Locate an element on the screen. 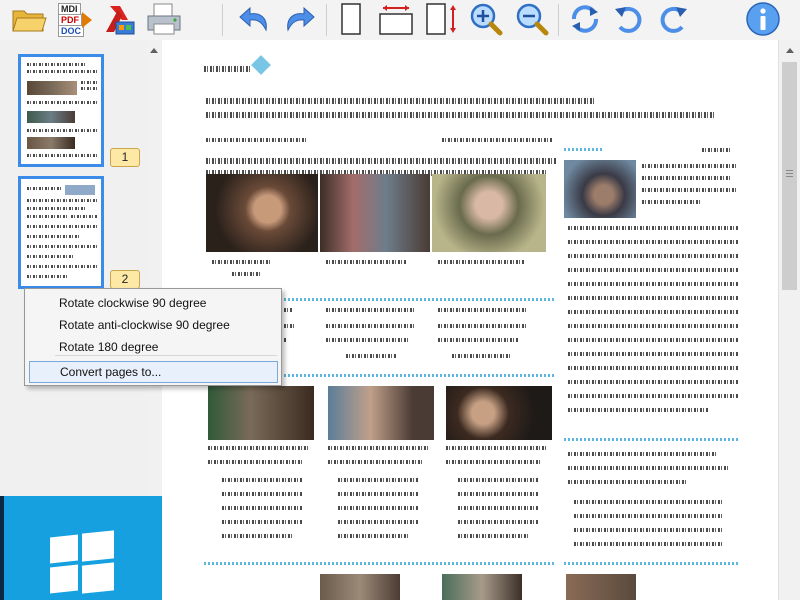 This screenshot has height=600, width=800. info-button is located at coordinates (763, 19).